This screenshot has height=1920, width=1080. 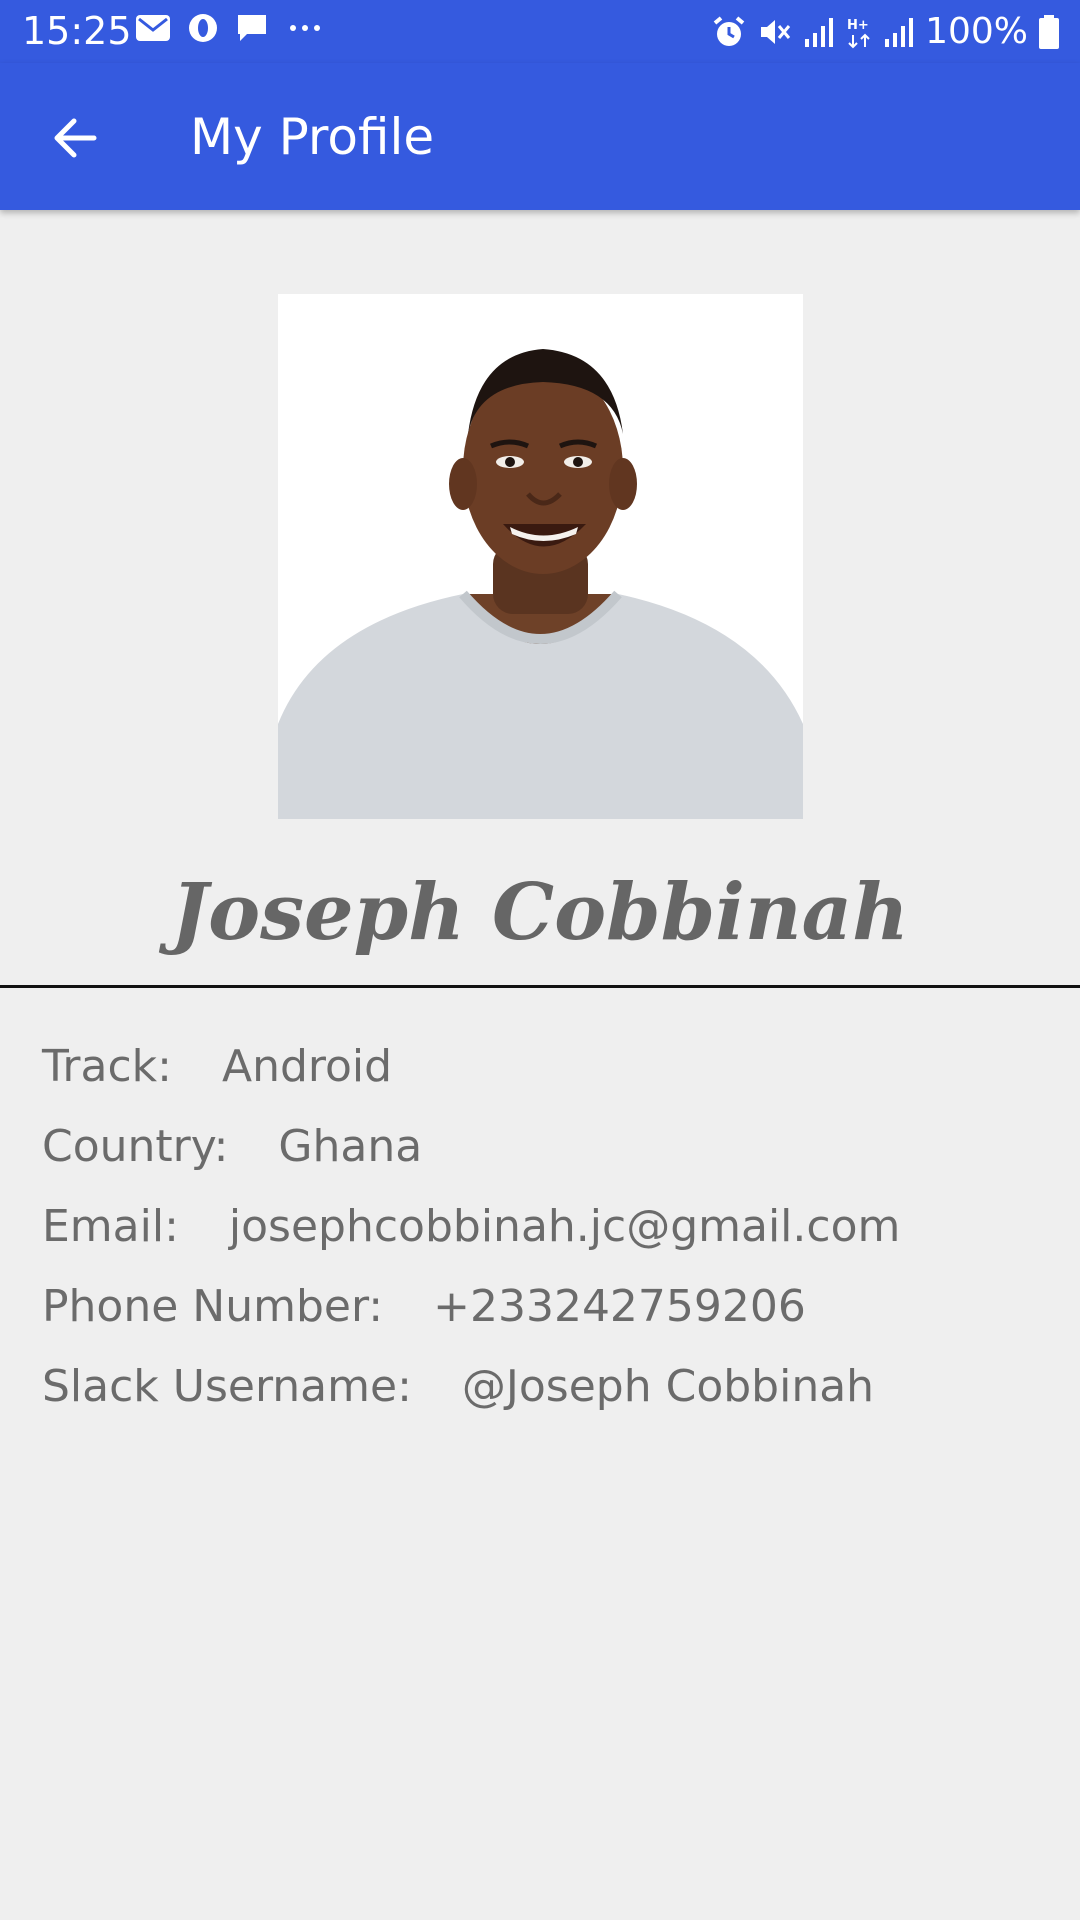 What do you see at coordinates (307, 1066) in the screenshot?
I see `track-value: Android` at bounding box center [307, 1066].